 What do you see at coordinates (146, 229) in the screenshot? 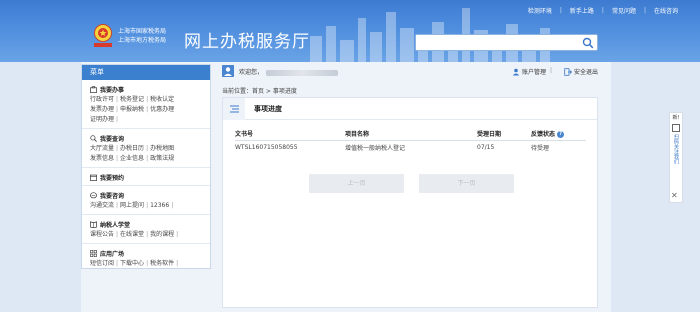
I see `sidebar-section-school: 纳税人学堂 课程公告 | 在线课堂 | 我的课程 |` at bounding box center [146, 229].